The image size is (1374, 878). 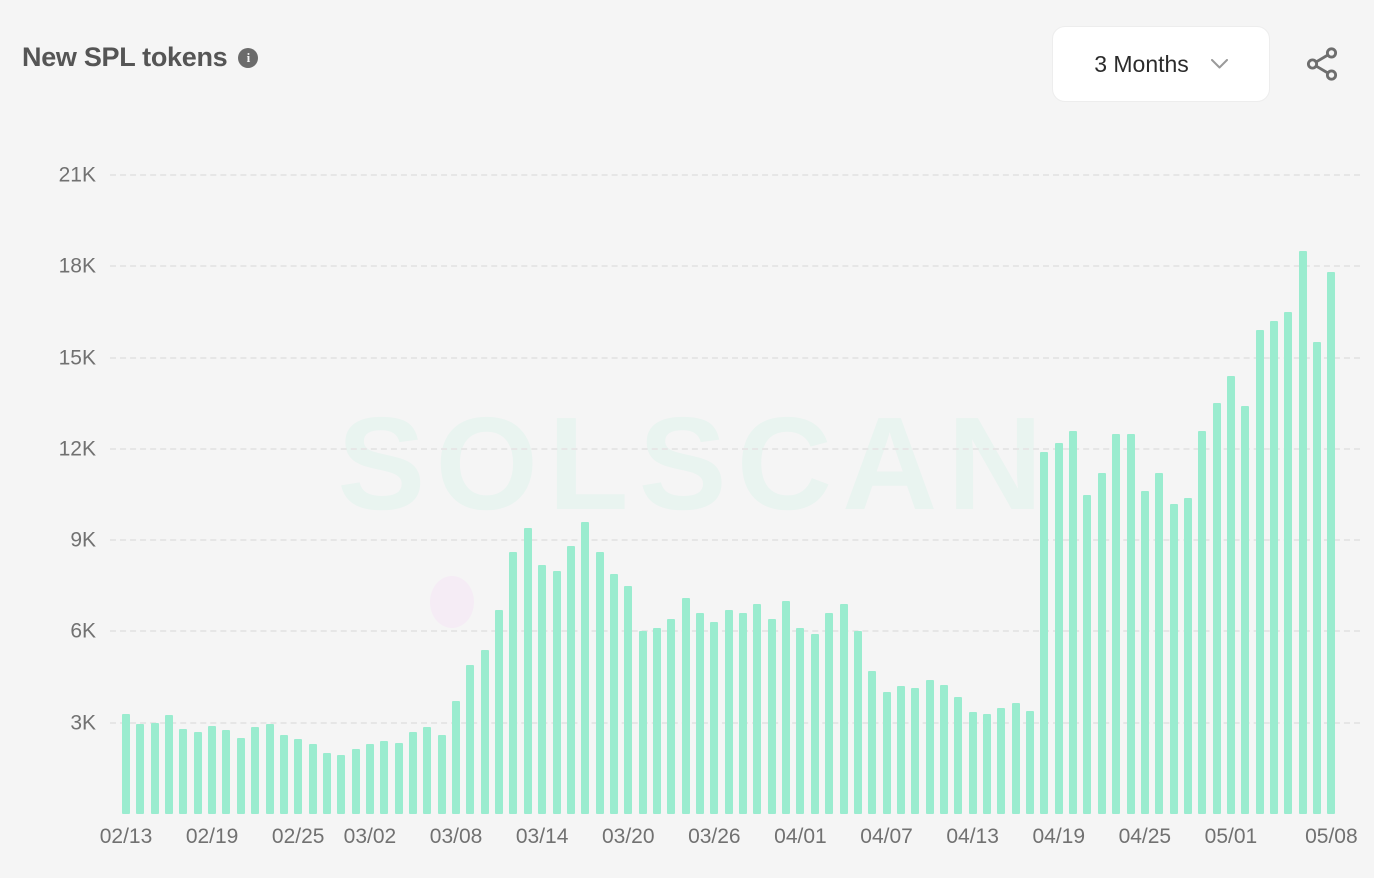 I want to click on time-range-dropdown: 3 Months, so click(x=1161, y=64).